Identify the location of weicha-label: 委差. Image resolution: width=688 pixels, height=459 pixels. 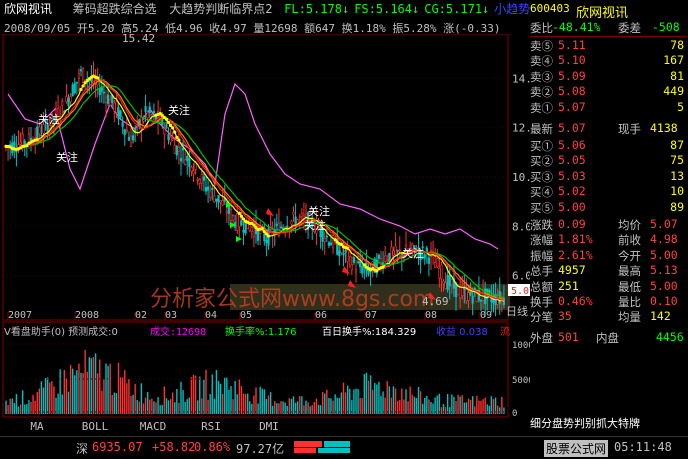
(629, 28).